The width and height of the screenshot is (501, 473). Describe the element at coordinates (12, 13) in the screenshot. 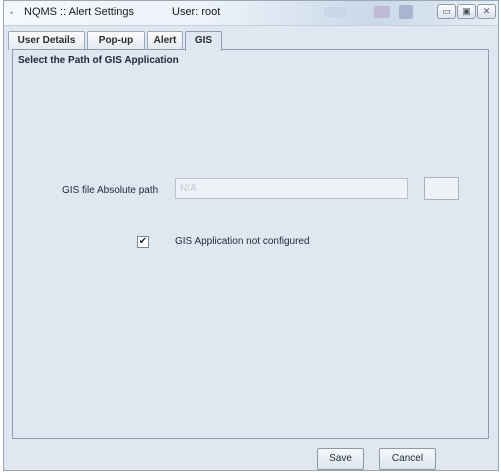

I see `app-icon: •` at that location.